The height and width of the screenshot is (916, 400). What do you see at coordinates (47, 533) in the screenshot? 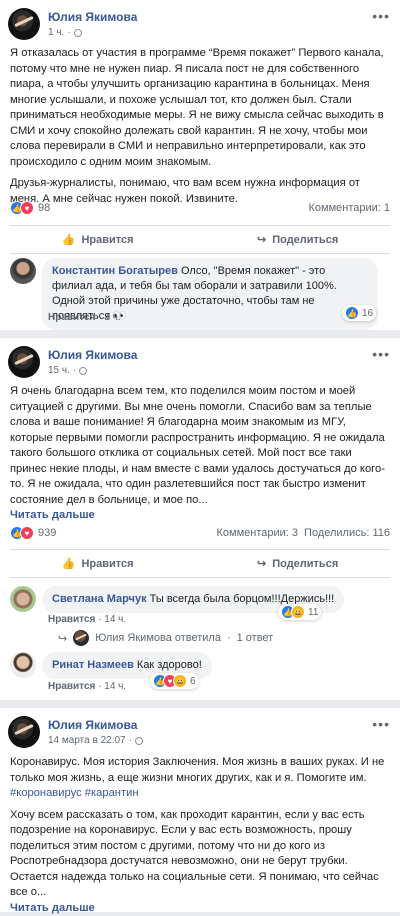
I see `reactions-count: 939` at bounding box center [47, 533].